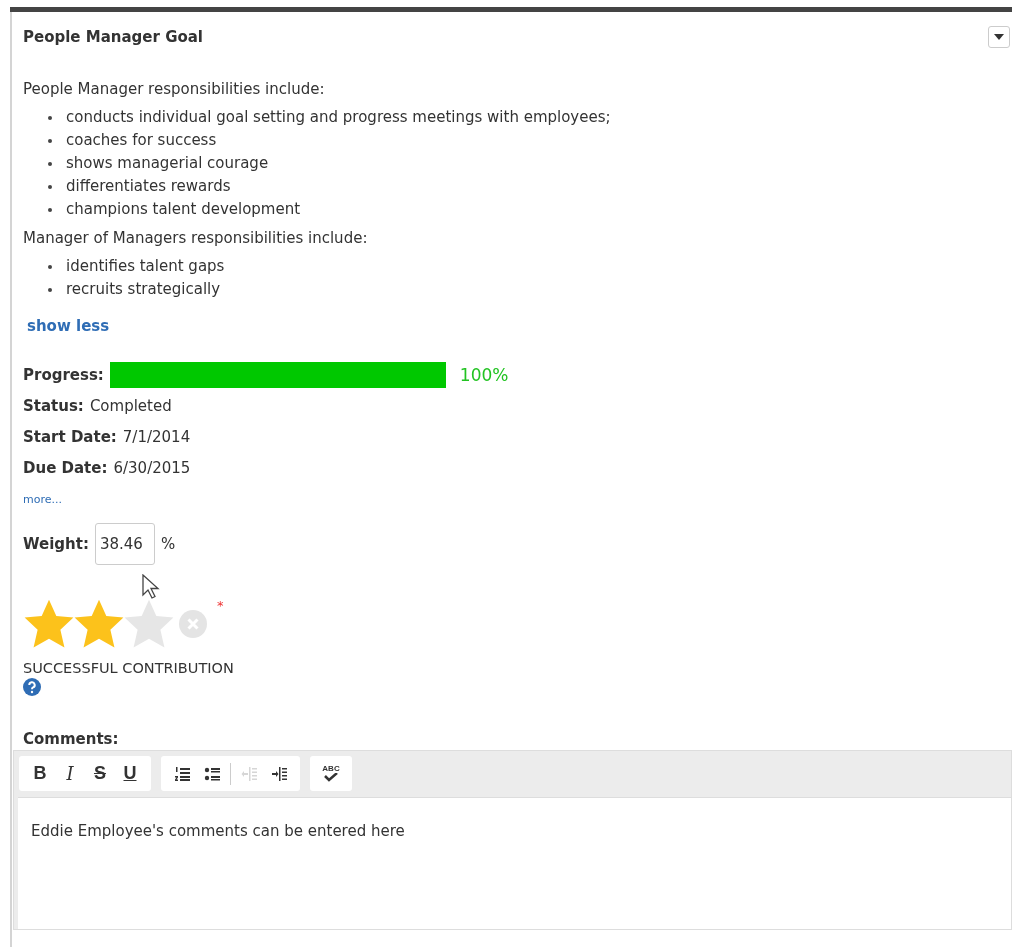 The image size is (1012, 947). What do you see at coordinates (141, 140) in the screenshot?
I see `list-item: coaches for success` at bounding box center [141, 140].